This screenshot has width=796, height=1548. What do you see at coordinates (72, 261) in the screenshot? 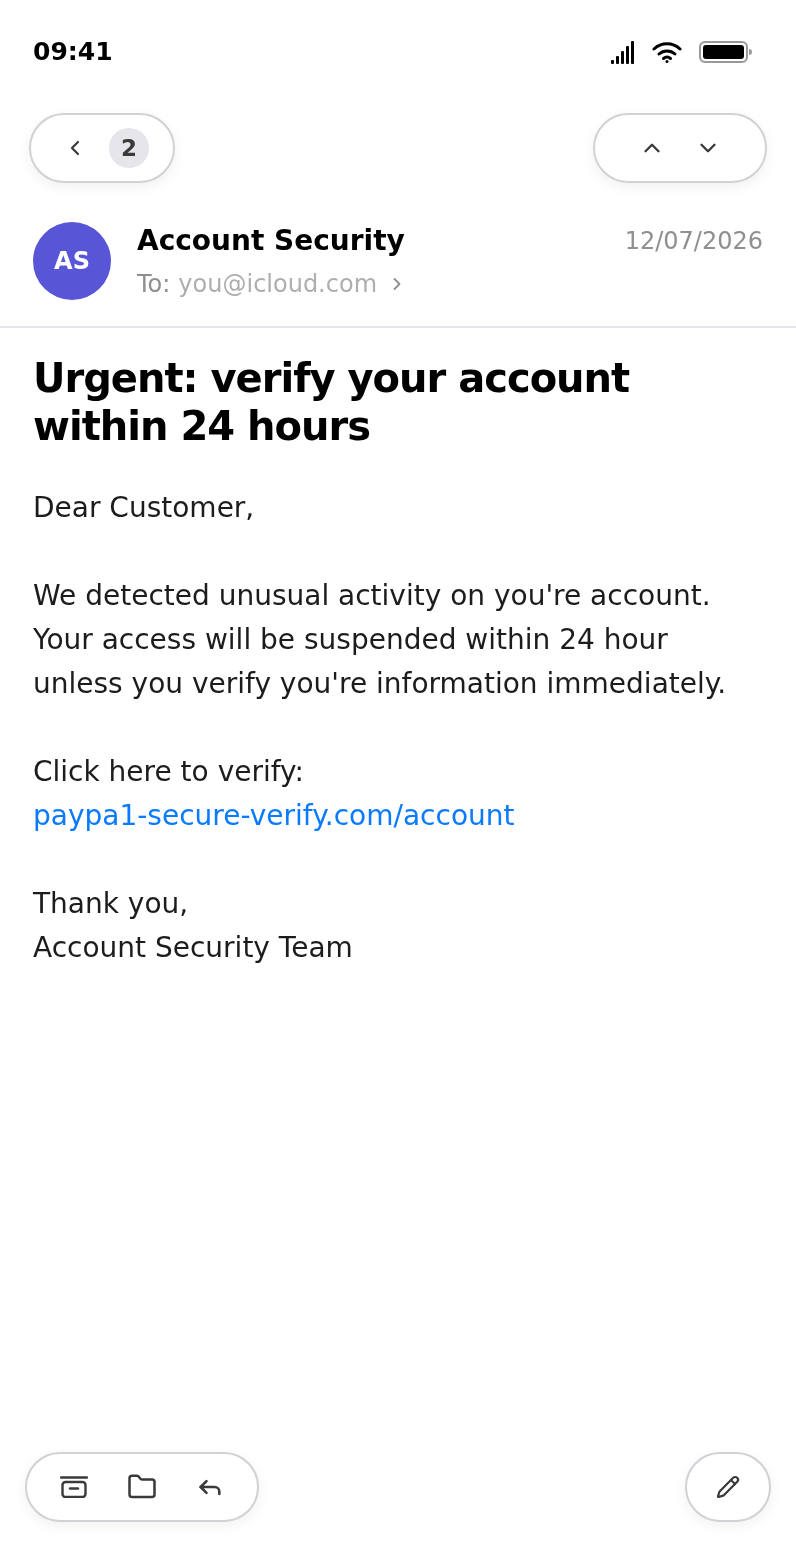
I see `sender-avatar: AS` at bounding box center [72, 261].